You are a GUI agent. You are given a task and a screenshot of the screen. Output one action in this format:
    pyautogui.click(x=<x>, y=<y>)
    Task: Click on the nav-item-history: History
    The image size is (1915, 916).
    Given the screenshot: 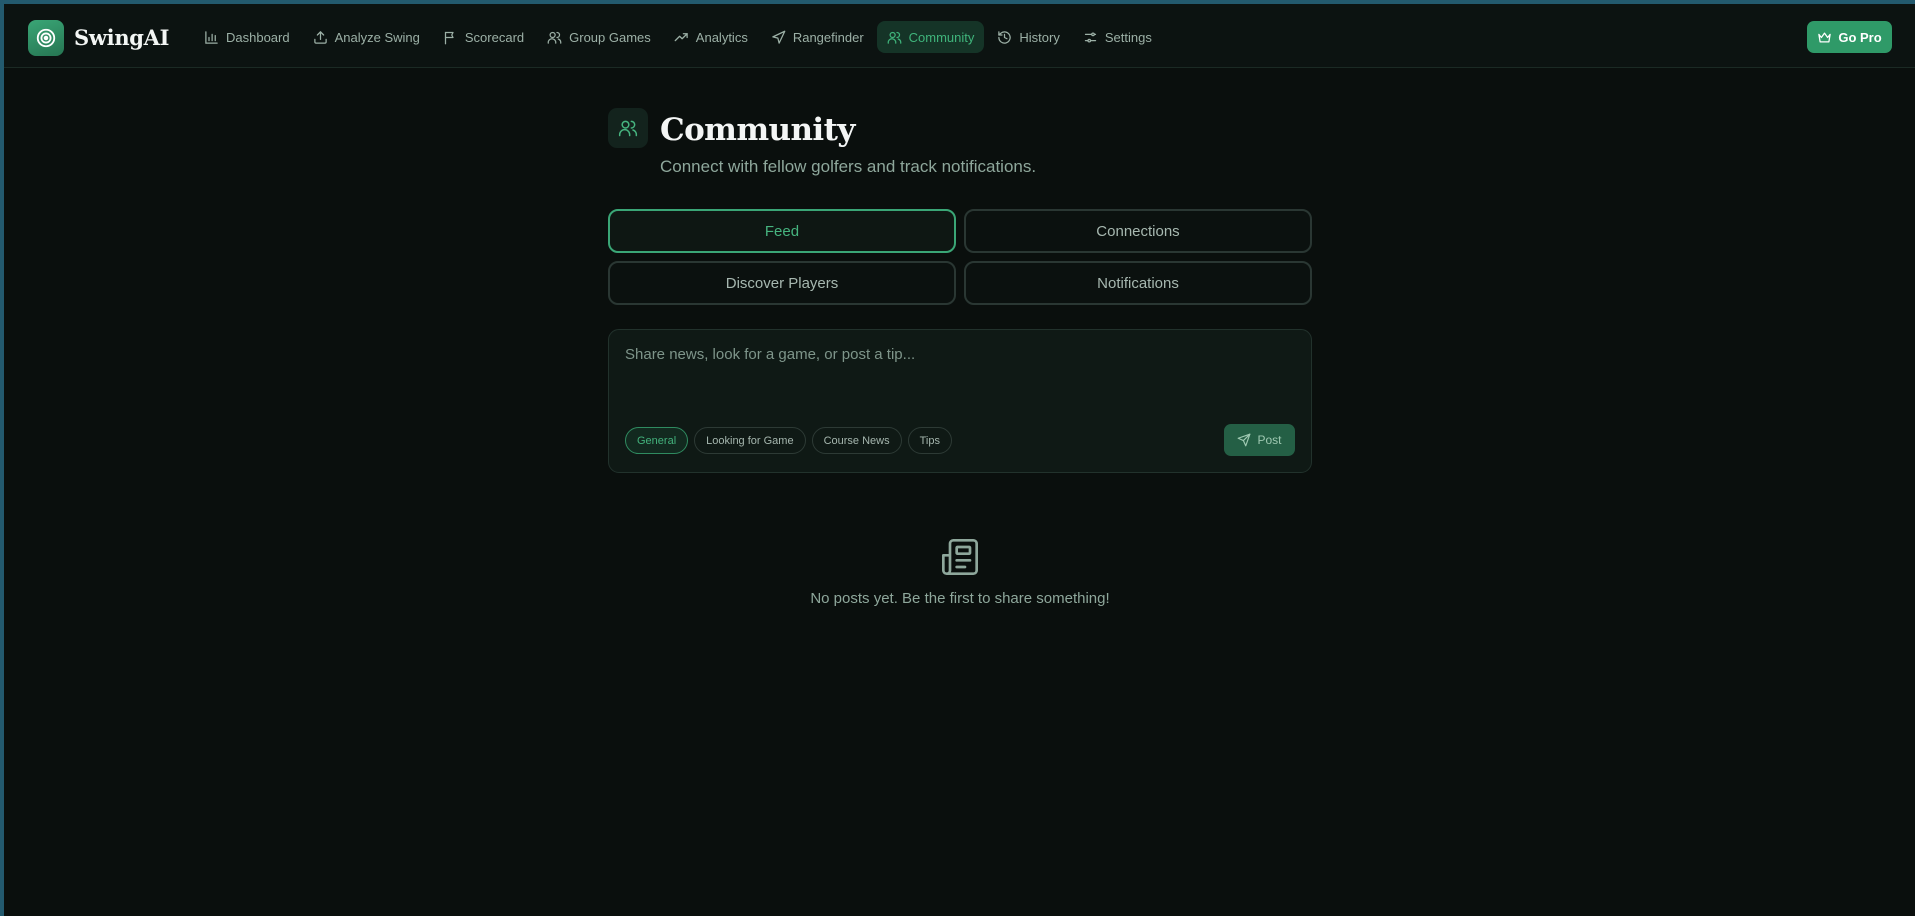 What is the action you would take?
    pyautogui.click(x=1028, y=37)
    